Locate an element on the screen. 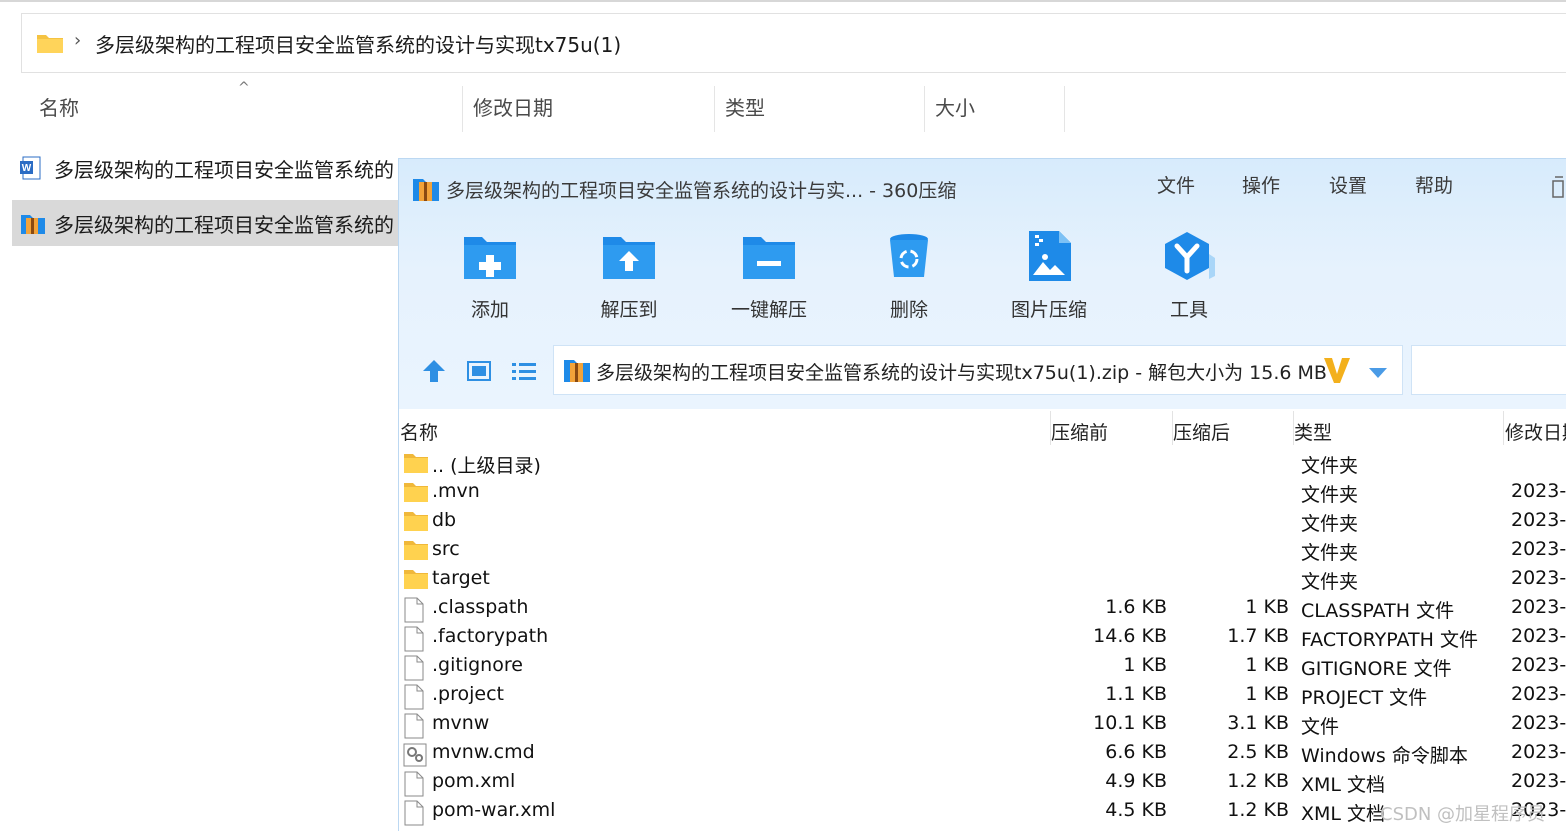 The image size is (1566, 831). archive-list-item: .gitignore 1 KB 1 KB GITIGNORE 文件 2023-0 is located at coordinates (982, 666).